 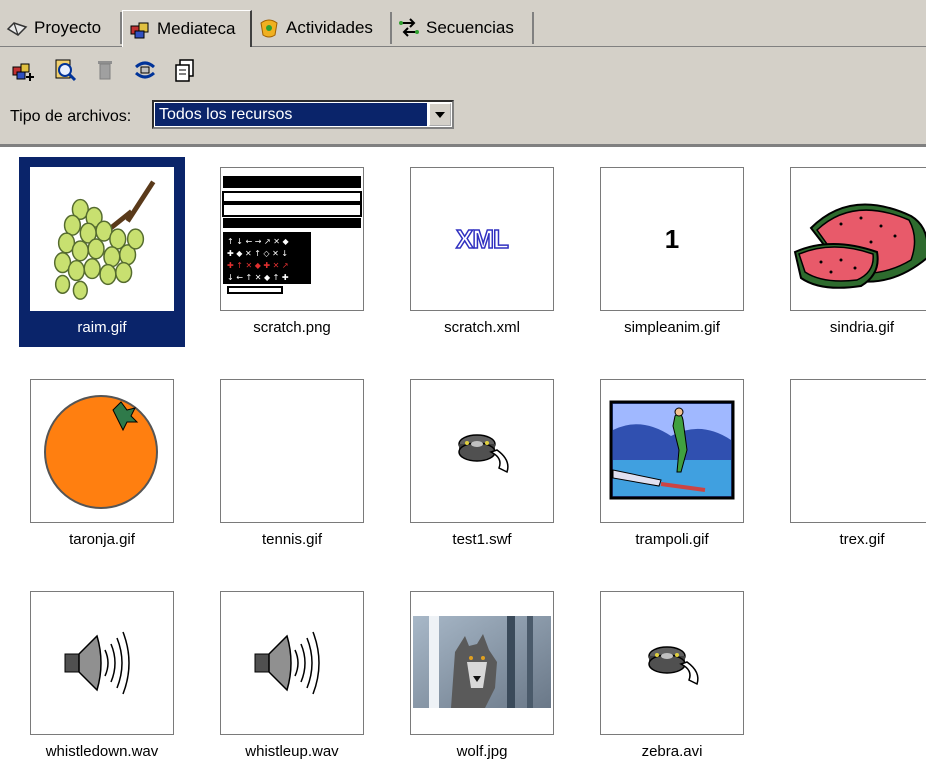 What do you see at coordinates (65, 70) in the screenshot?
I see `preview-icon` at bounding box center [65, 70].